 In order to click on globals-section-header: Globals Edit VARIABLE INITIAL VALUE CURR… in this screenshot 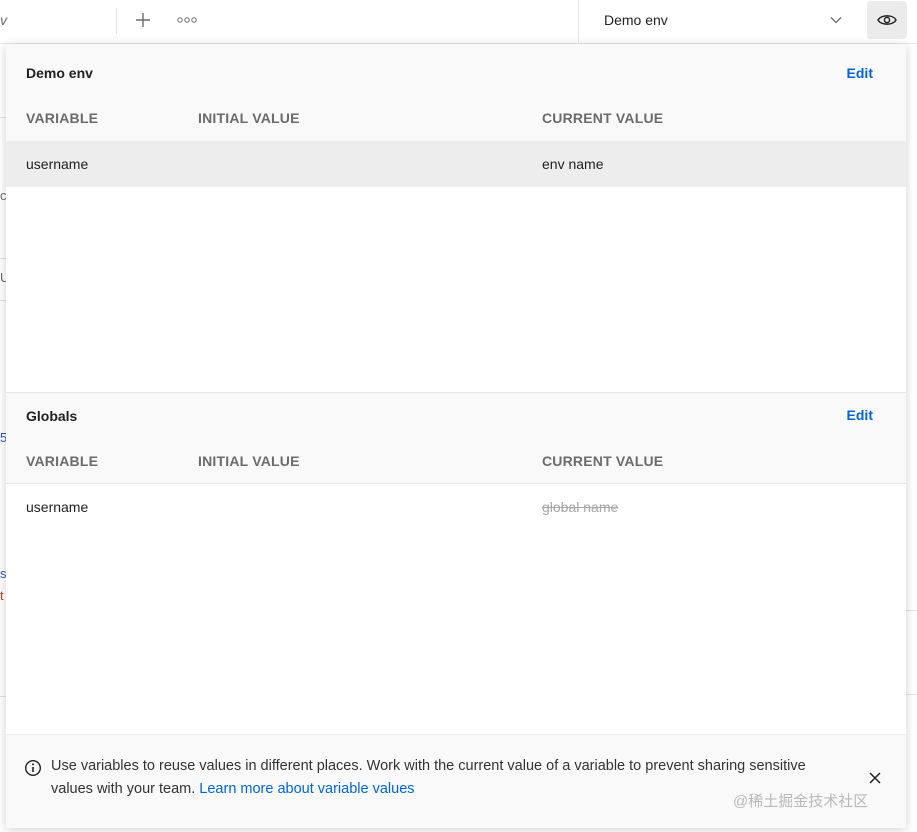, I will do `click(456, 438)`.